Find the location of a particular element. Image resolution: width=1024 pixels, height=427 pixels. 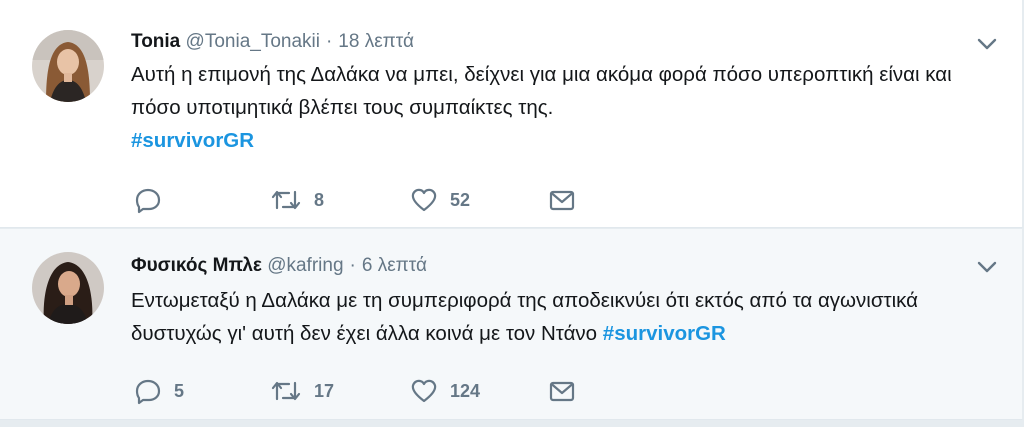

reply-button is located at coordinates (154, 200).